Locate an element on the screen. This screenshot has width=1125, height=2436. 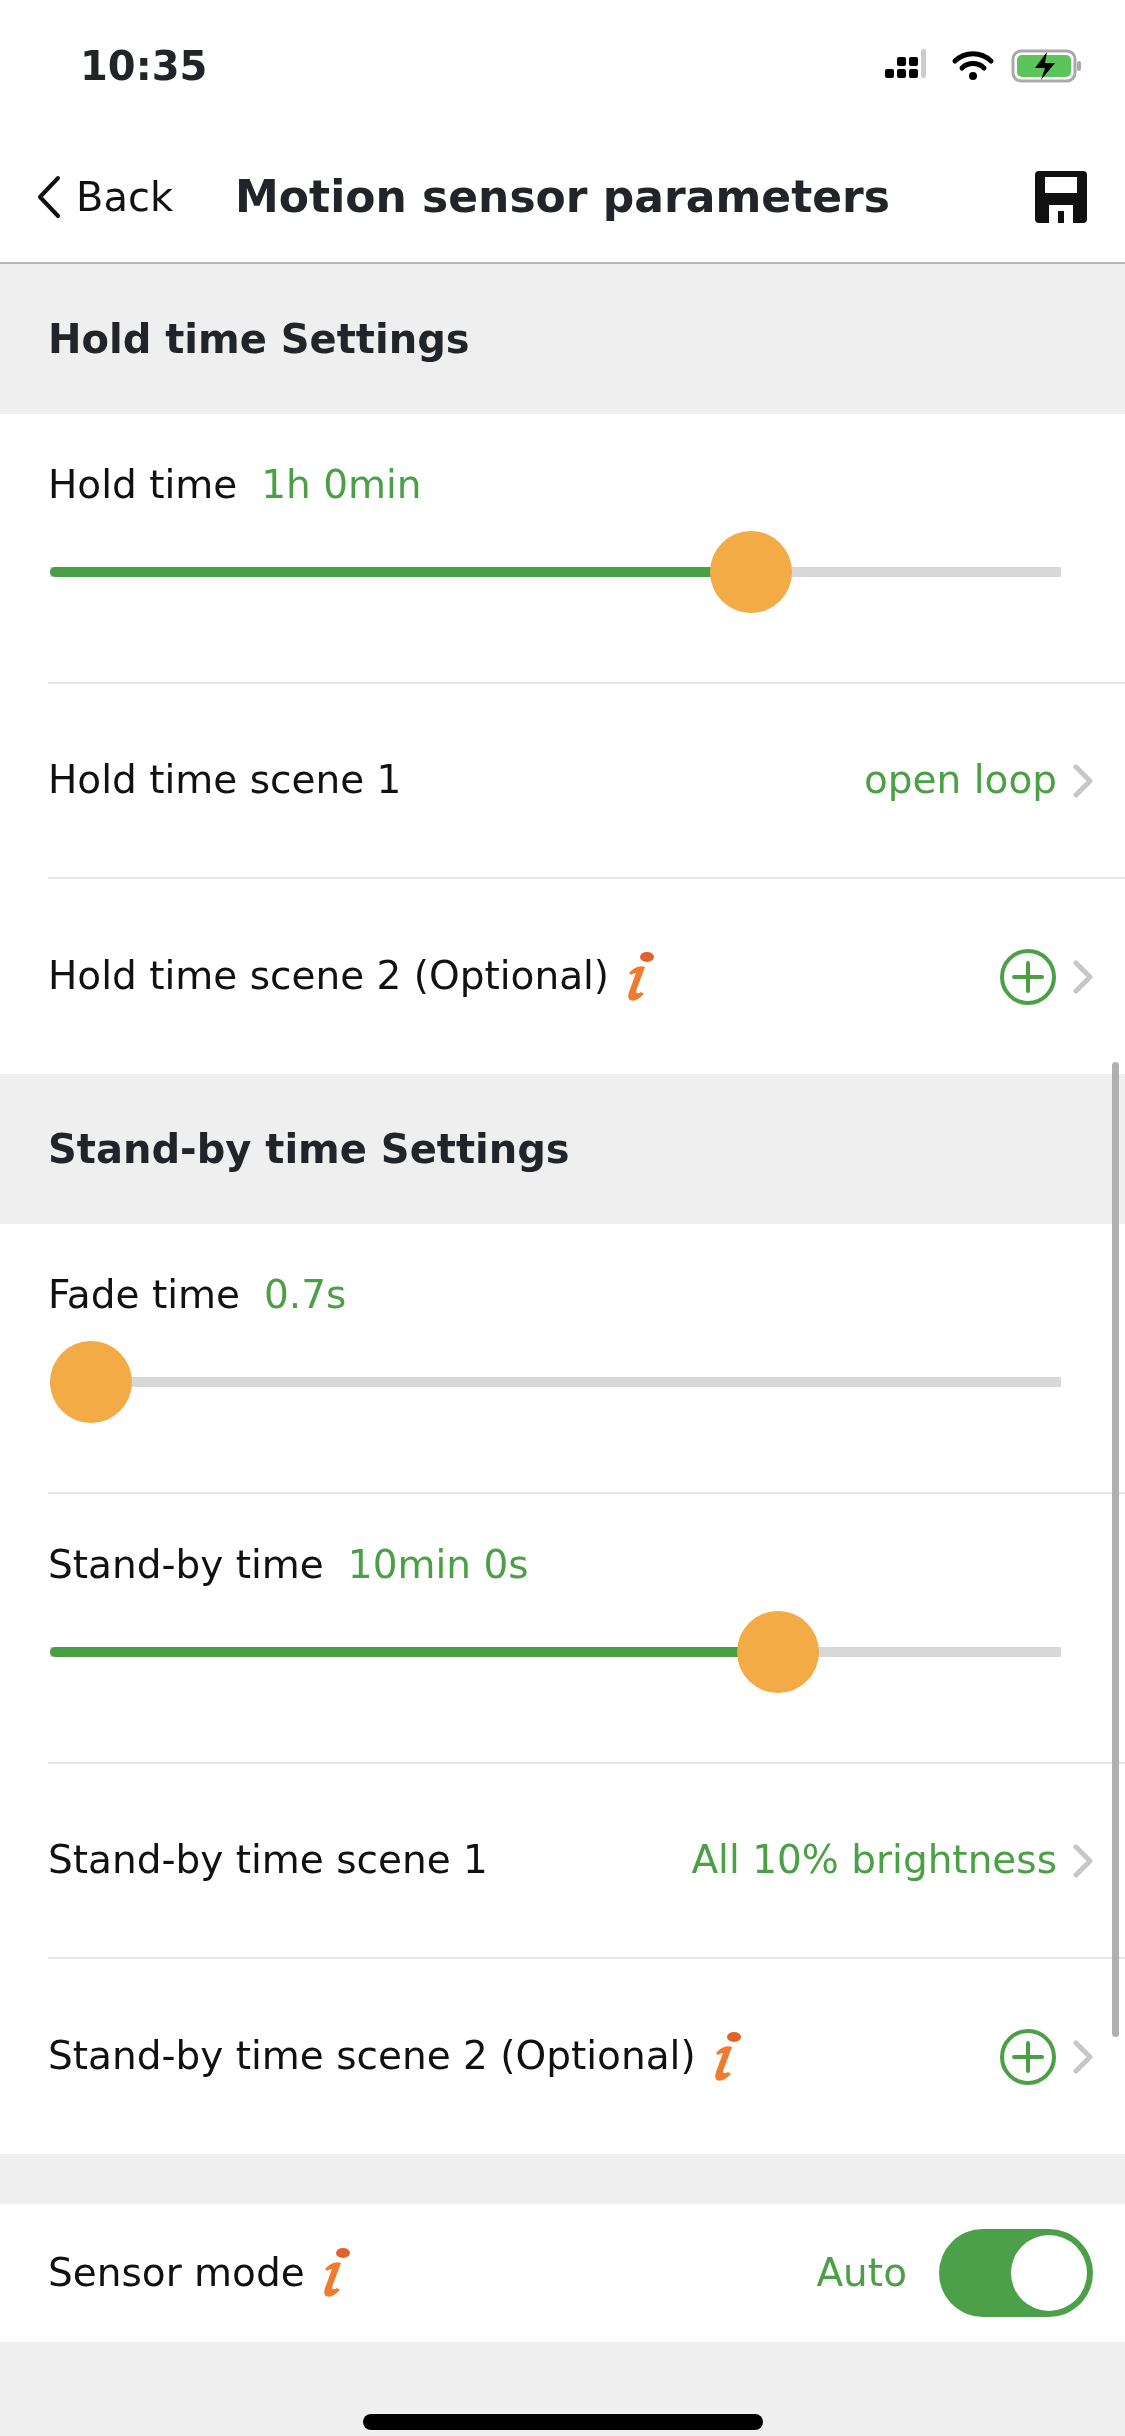
battery-charging-icon is located at coordinates (1047, 66).